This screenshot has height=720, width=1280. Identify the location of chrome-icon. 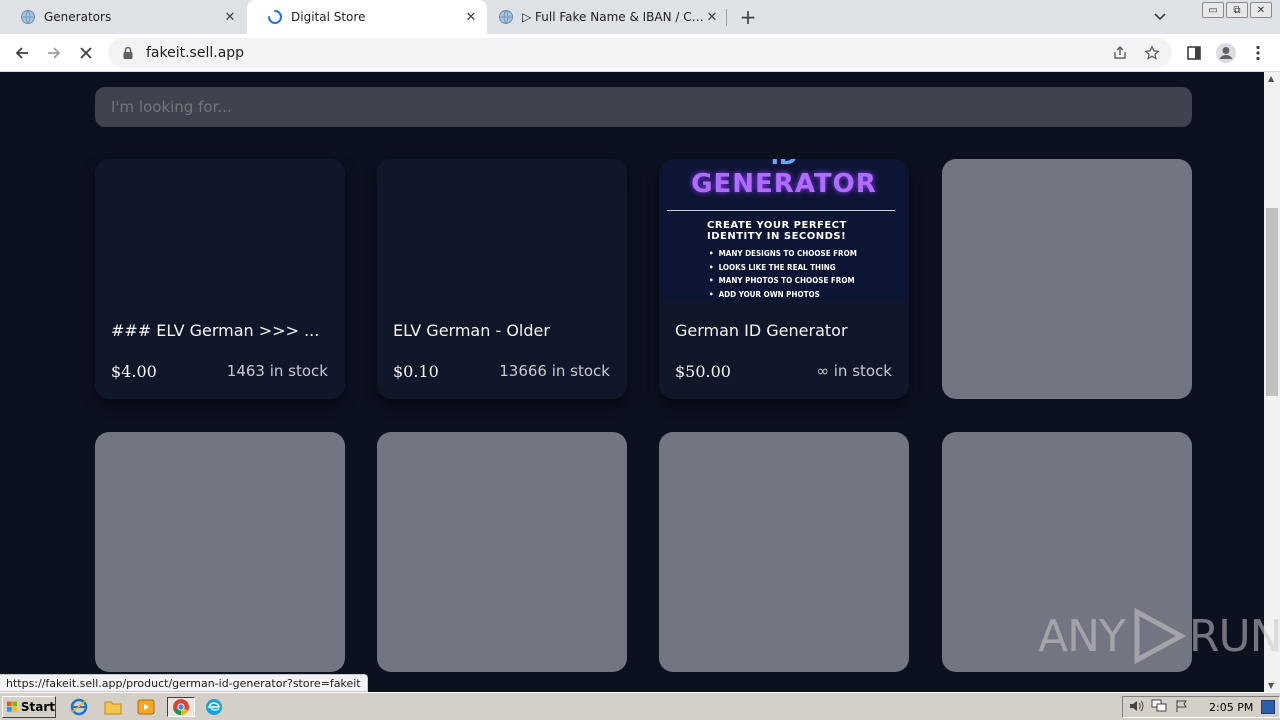
(181, 707).